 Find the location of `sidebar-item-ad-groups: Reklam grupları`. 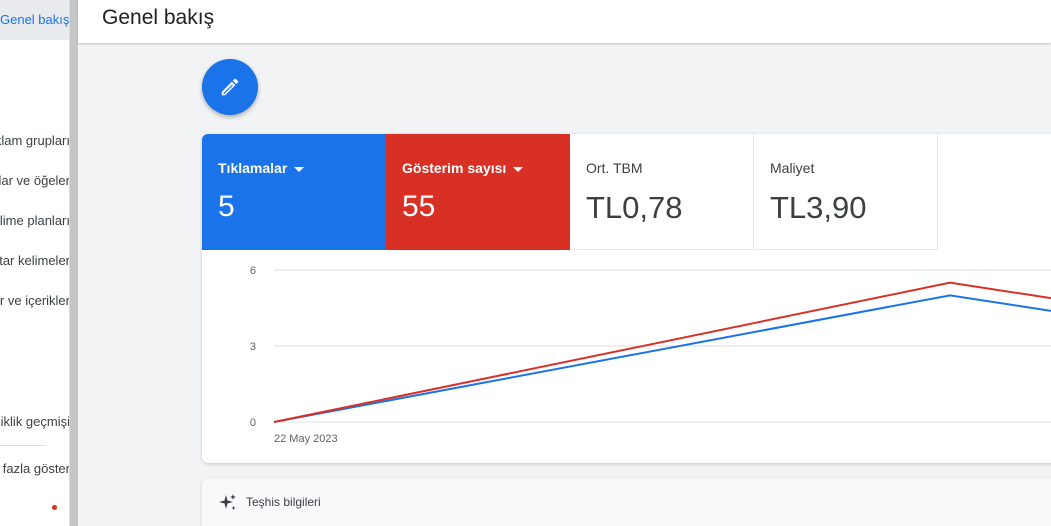

sidebar-item-ad-groups: Reklam grupları is located at coordinates (34, 143).